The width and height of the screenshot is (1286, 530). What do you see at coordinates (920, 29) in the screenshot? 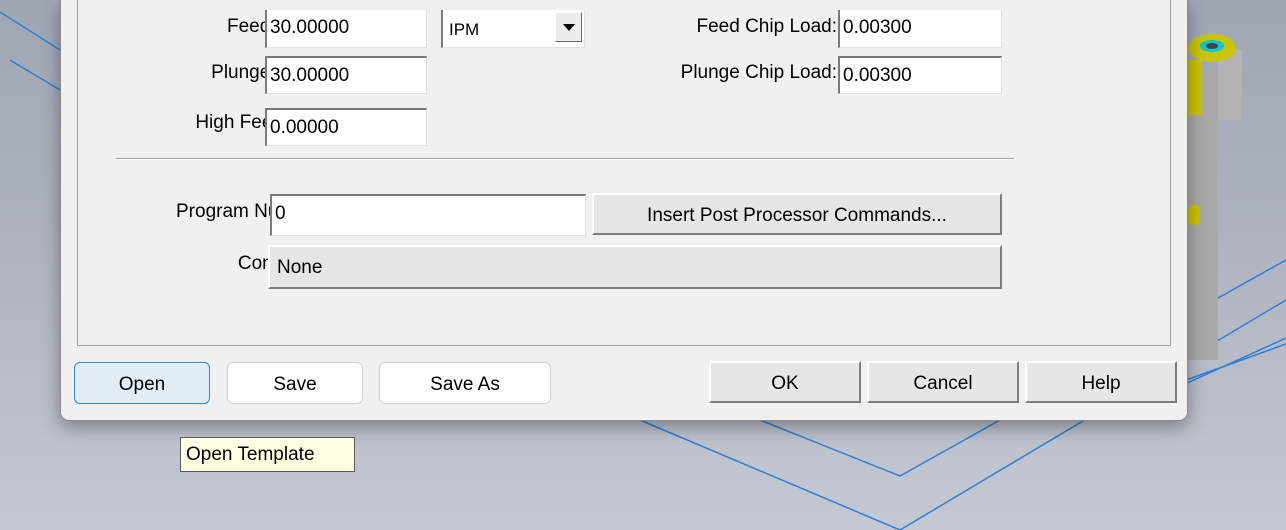
I see `feed-chip-load-input: 0.00300` at bounding box center [920, 29].